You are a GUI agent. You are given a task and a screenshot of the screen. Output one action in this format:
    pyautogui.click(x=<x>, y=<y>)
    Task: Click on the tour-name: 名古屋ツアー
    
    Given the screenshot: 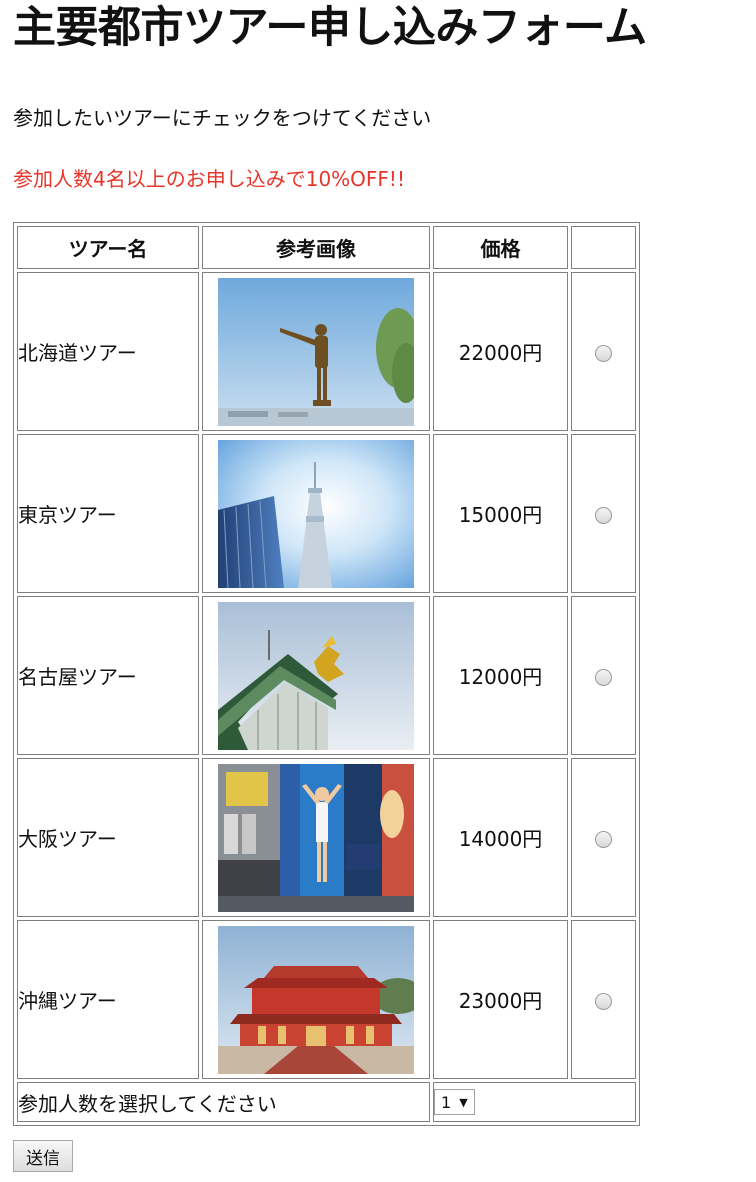 What is the action you would take?
    pyautogui.click(x=108, y=675)
    